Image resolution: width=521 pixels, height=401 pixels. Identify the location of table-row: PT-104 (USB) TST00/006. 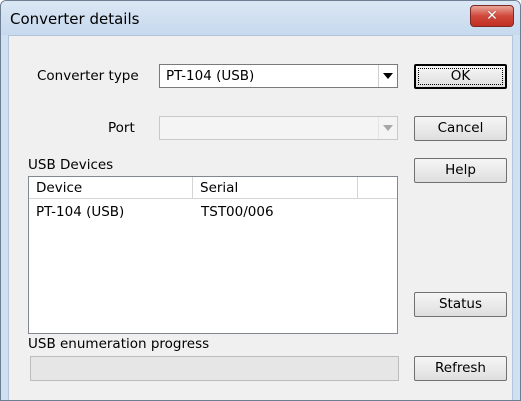
(213, 211).